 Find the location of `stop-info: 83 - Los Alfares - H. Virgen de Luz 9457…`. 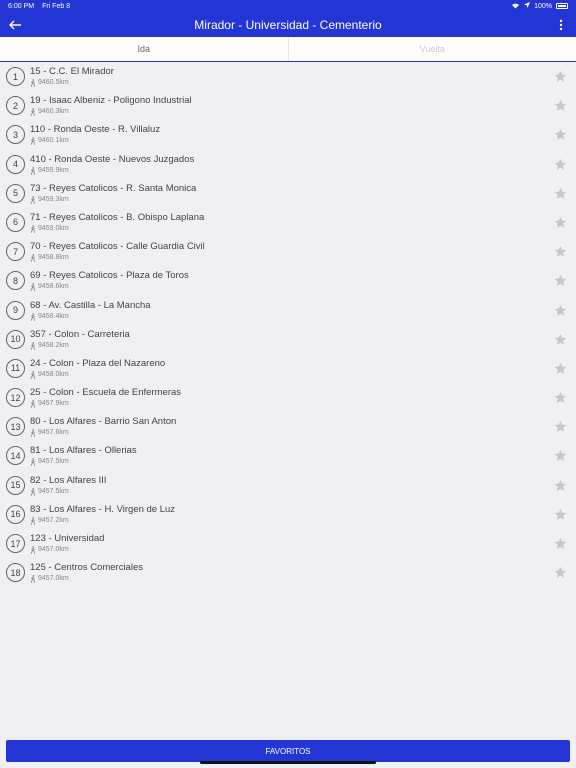

stop-info: 83 - Los Alfares - H. Virgen de Luz 9457… is located at coordinates (102, 515).